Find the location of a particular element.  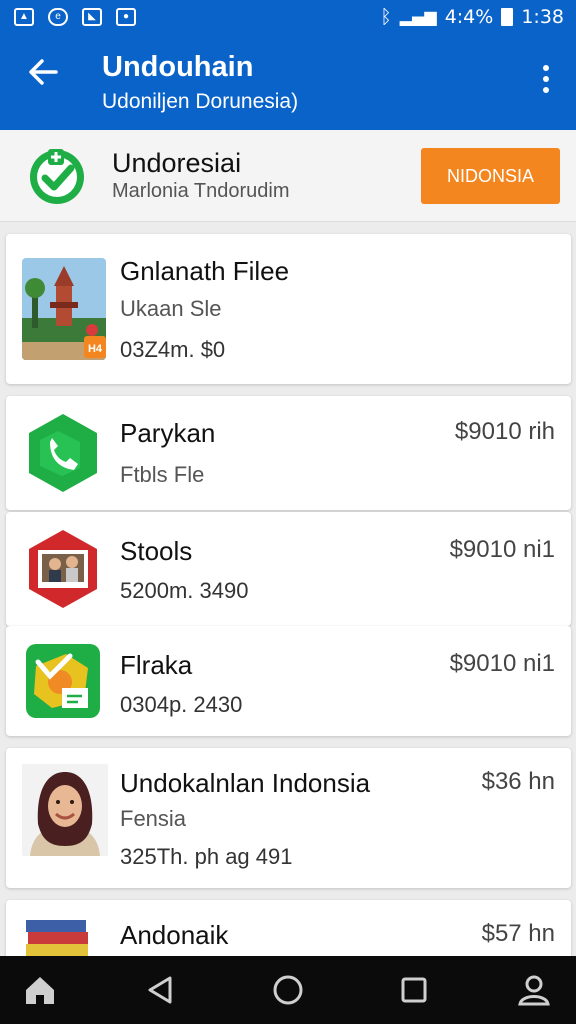

item-title: Gnlanath Filee is located at coordinates (205, 271).